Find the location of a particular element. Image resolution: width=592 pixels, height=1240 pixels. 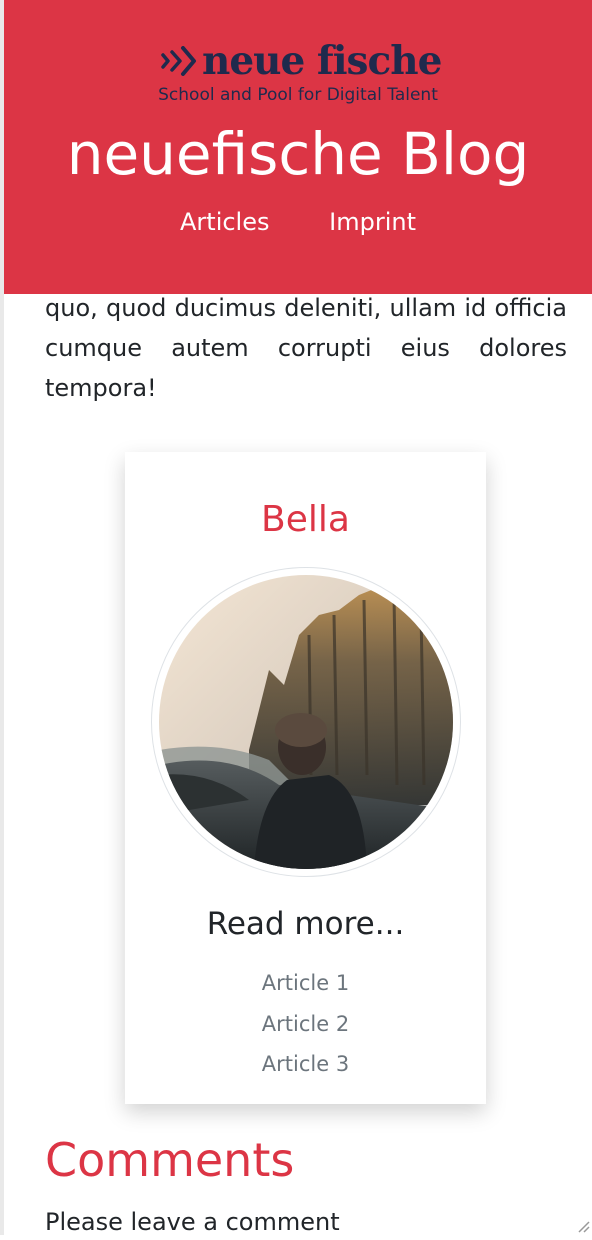

list-item: Article 1 is located at coordinates (305, 983).